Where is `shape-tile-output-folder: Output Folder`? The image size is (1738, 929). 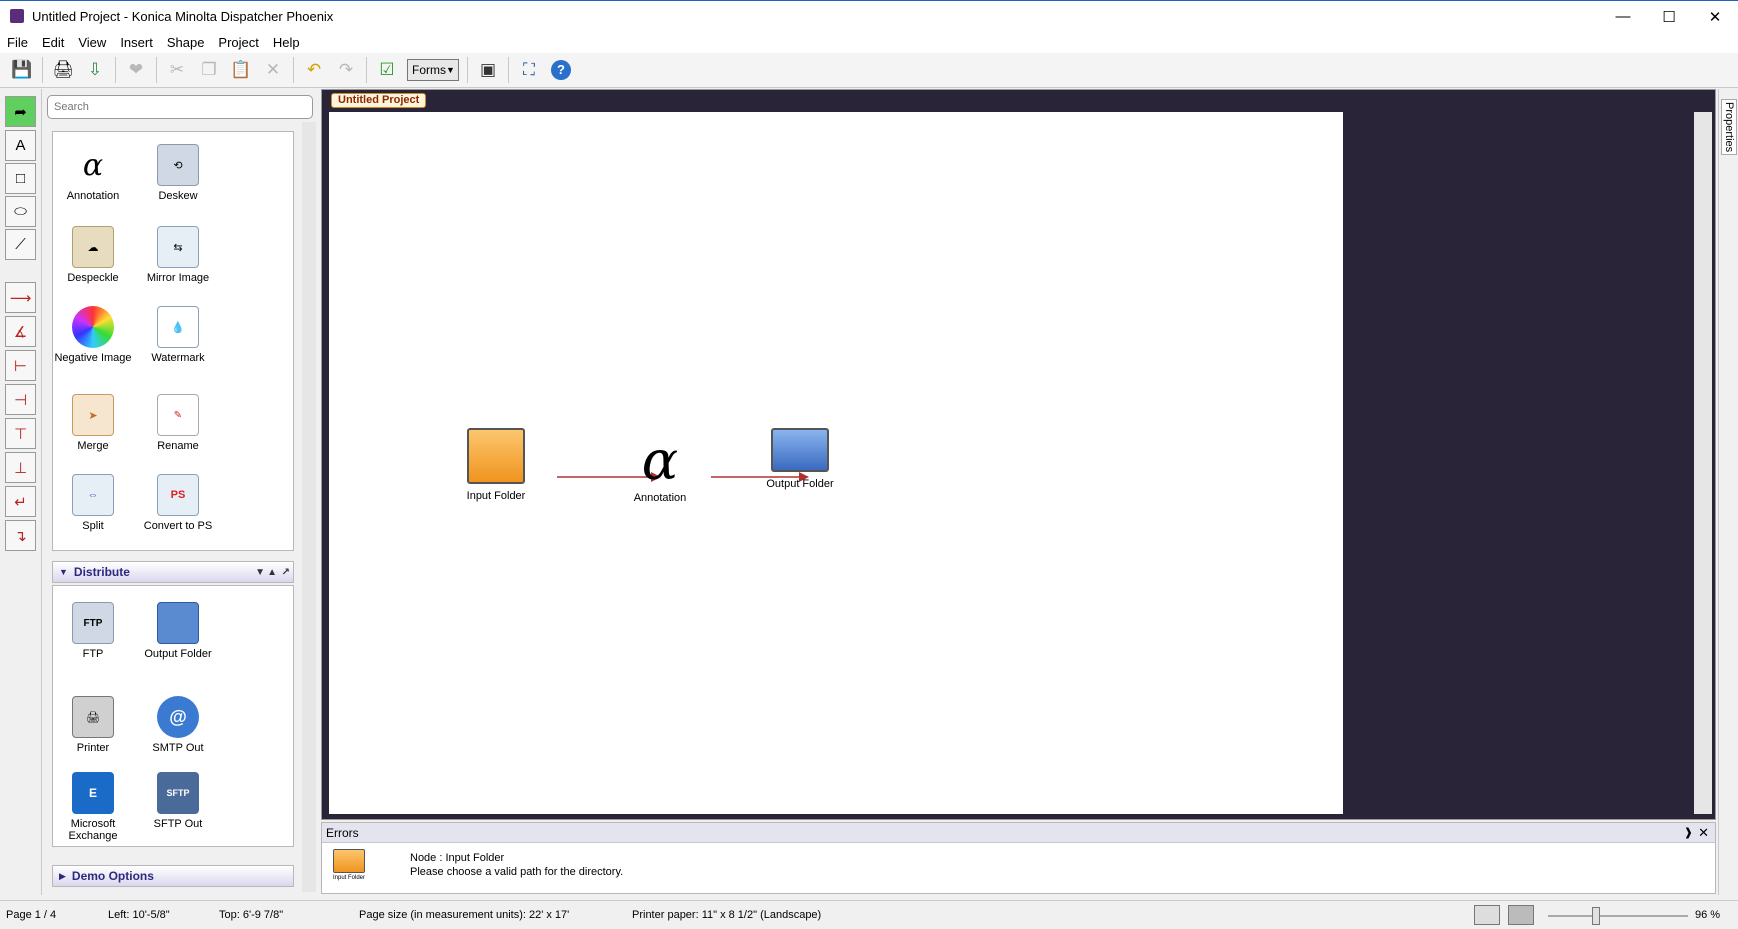
shape-tile-output-folder: Output Folder is located at coordinates (178, 631).